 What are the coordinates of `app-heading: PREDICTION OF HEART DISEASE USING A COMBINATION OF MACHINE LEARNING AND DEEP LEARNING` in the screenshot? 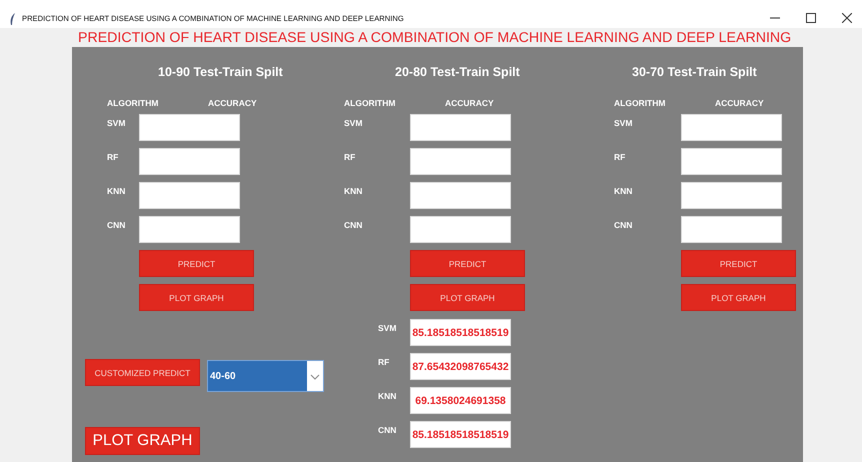 It's located at (435, 38).